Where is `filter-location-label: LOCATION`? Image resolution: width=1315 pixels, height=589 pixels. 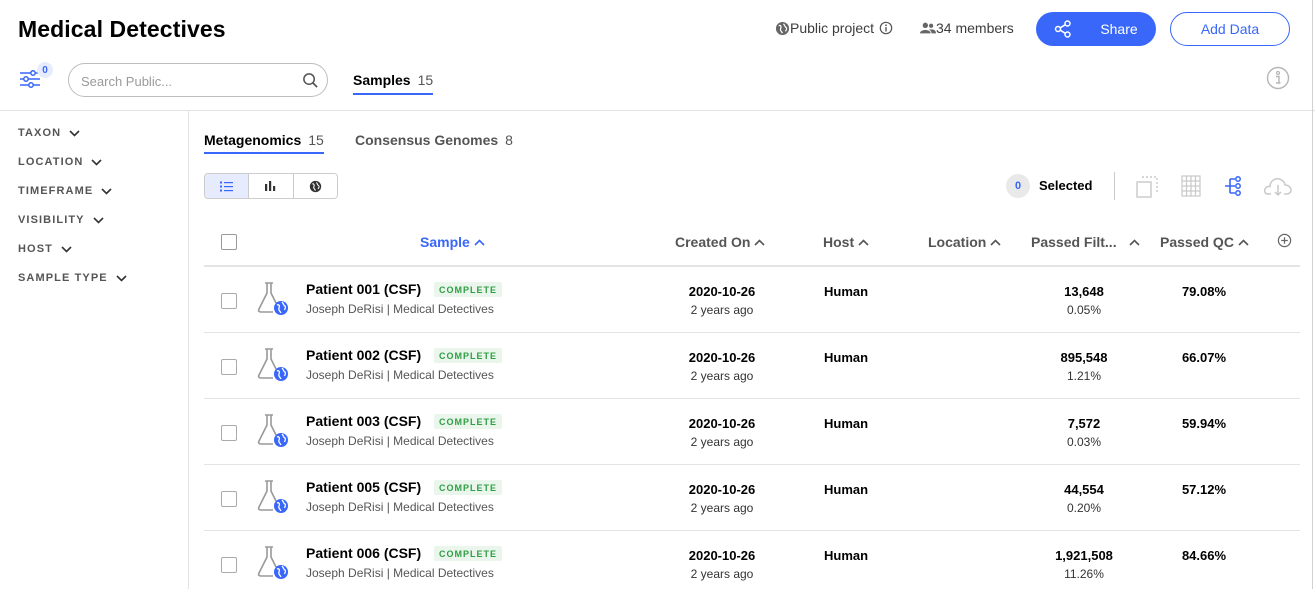 filter-location-label: LOCATION is located at coordinates (51, 162).